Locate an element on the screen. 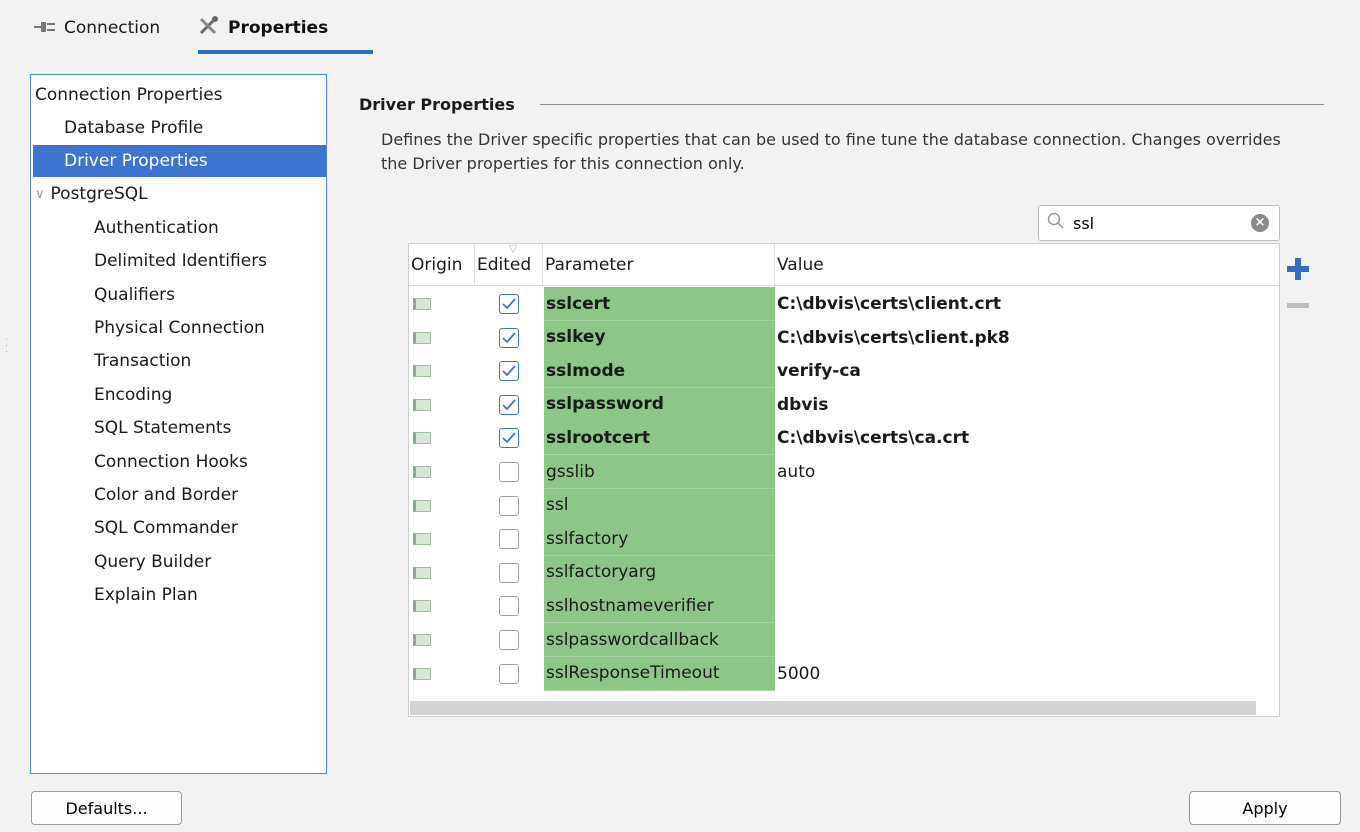 The image size is (1360, 832). table-row: sslfactoryarg is located at coordinates (844, 572).